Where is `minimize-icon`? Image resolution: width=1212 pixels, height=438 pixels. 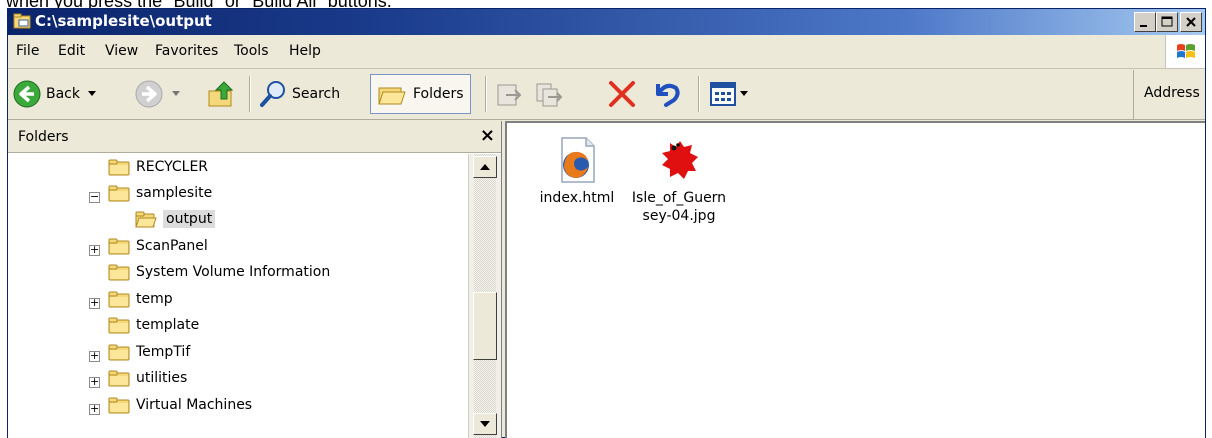 minimize-icon is located at coordinates (1143, 26).